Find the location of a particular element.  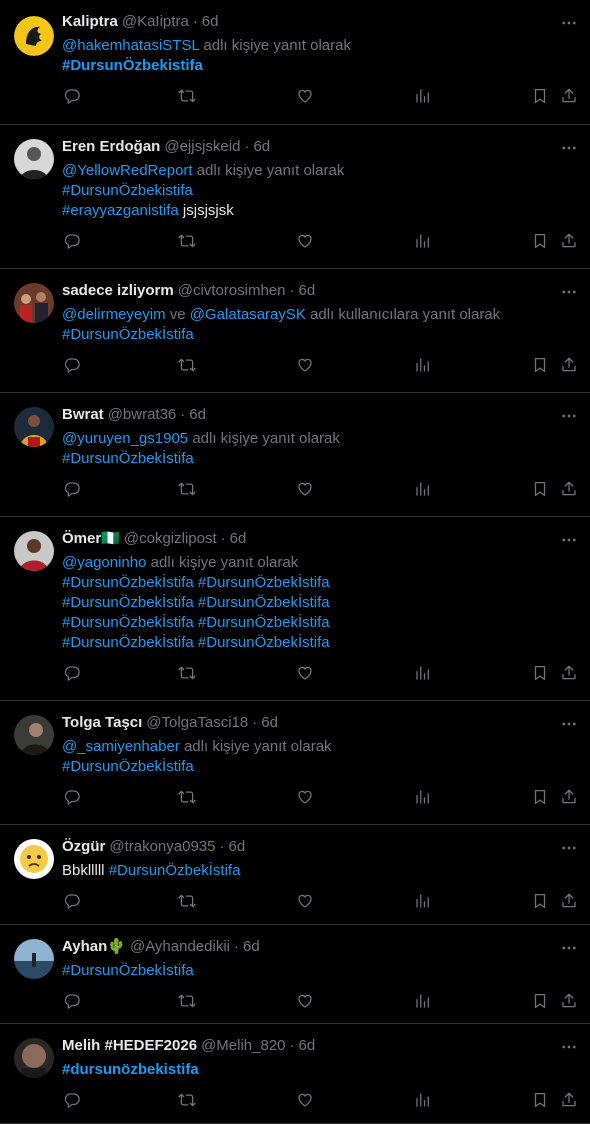

mention-link: @hakemhatasiSTSL is located at coordinates (130, 45).